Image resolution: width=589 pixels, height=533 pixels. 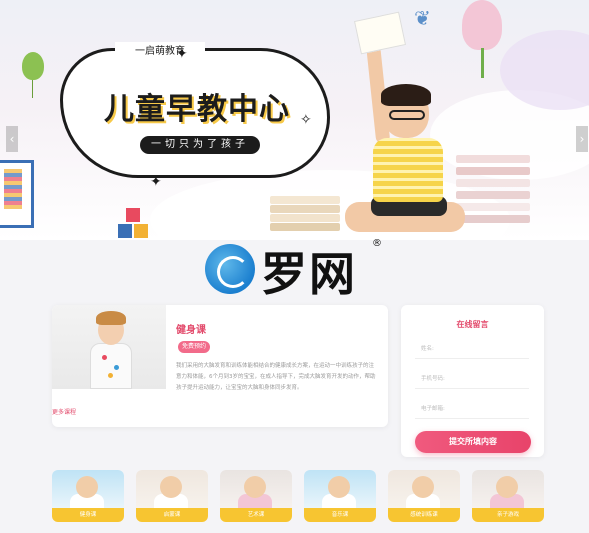 I want to click on thumbnail-label: 亲子游戏, so click(x=508, y=515).